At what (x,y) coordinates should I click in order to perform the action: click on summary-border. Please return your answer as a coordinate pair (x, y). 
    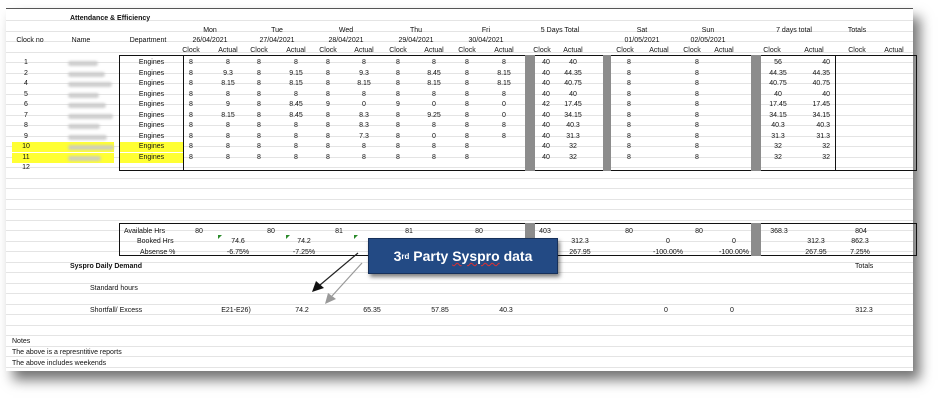
    Looking at the image, I should click on (916, 239).